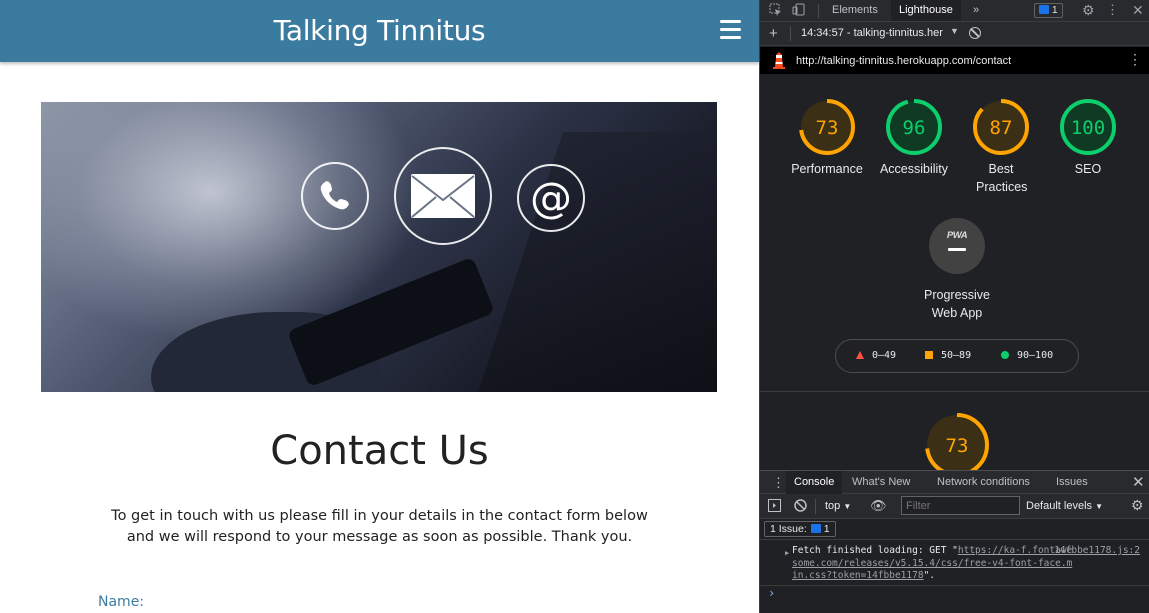 The width and height of the screenshot is (1149, 613). I want to click on log-message-suffix: "., so click(929, 575).